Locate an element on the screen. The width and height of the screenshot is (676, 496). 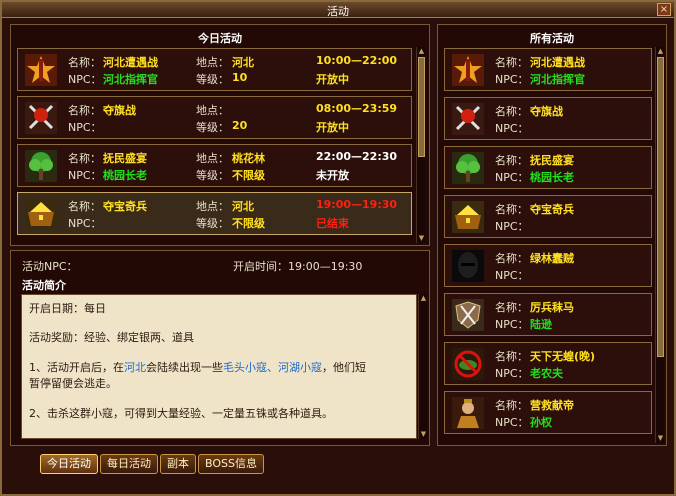
all-activity-card: 名称： 抚民盛宴 NPC： 桃园长老 is located at coordinates (548, 167).